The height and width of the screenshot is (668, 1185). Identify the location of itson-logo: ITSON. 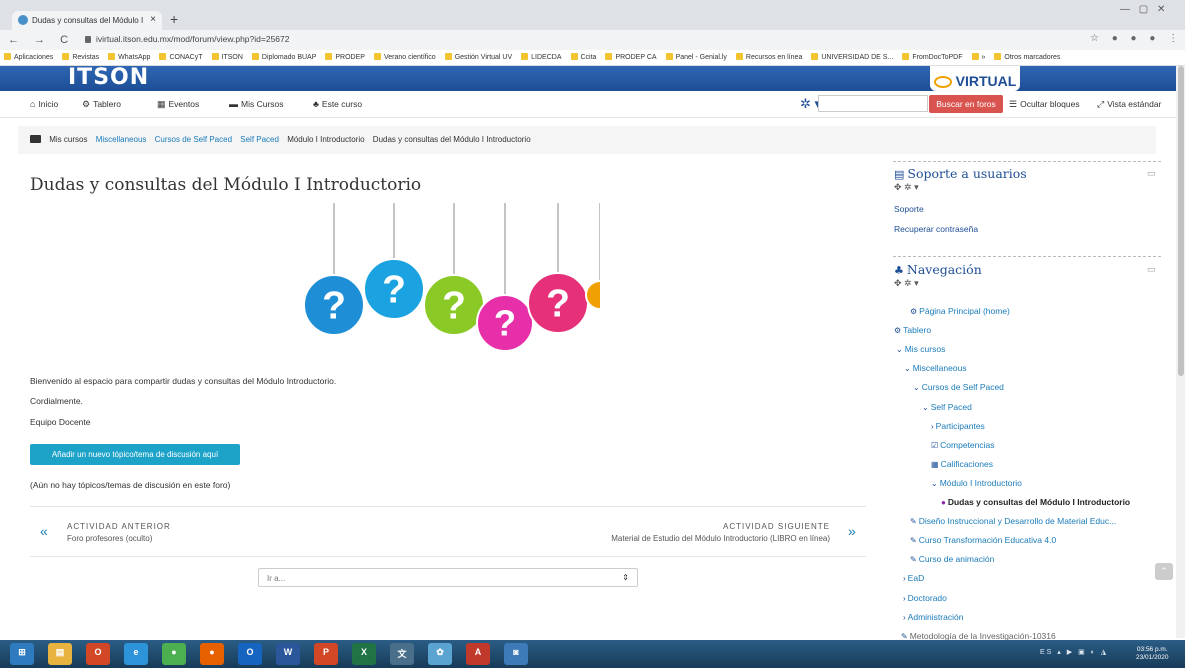
(108, 78).